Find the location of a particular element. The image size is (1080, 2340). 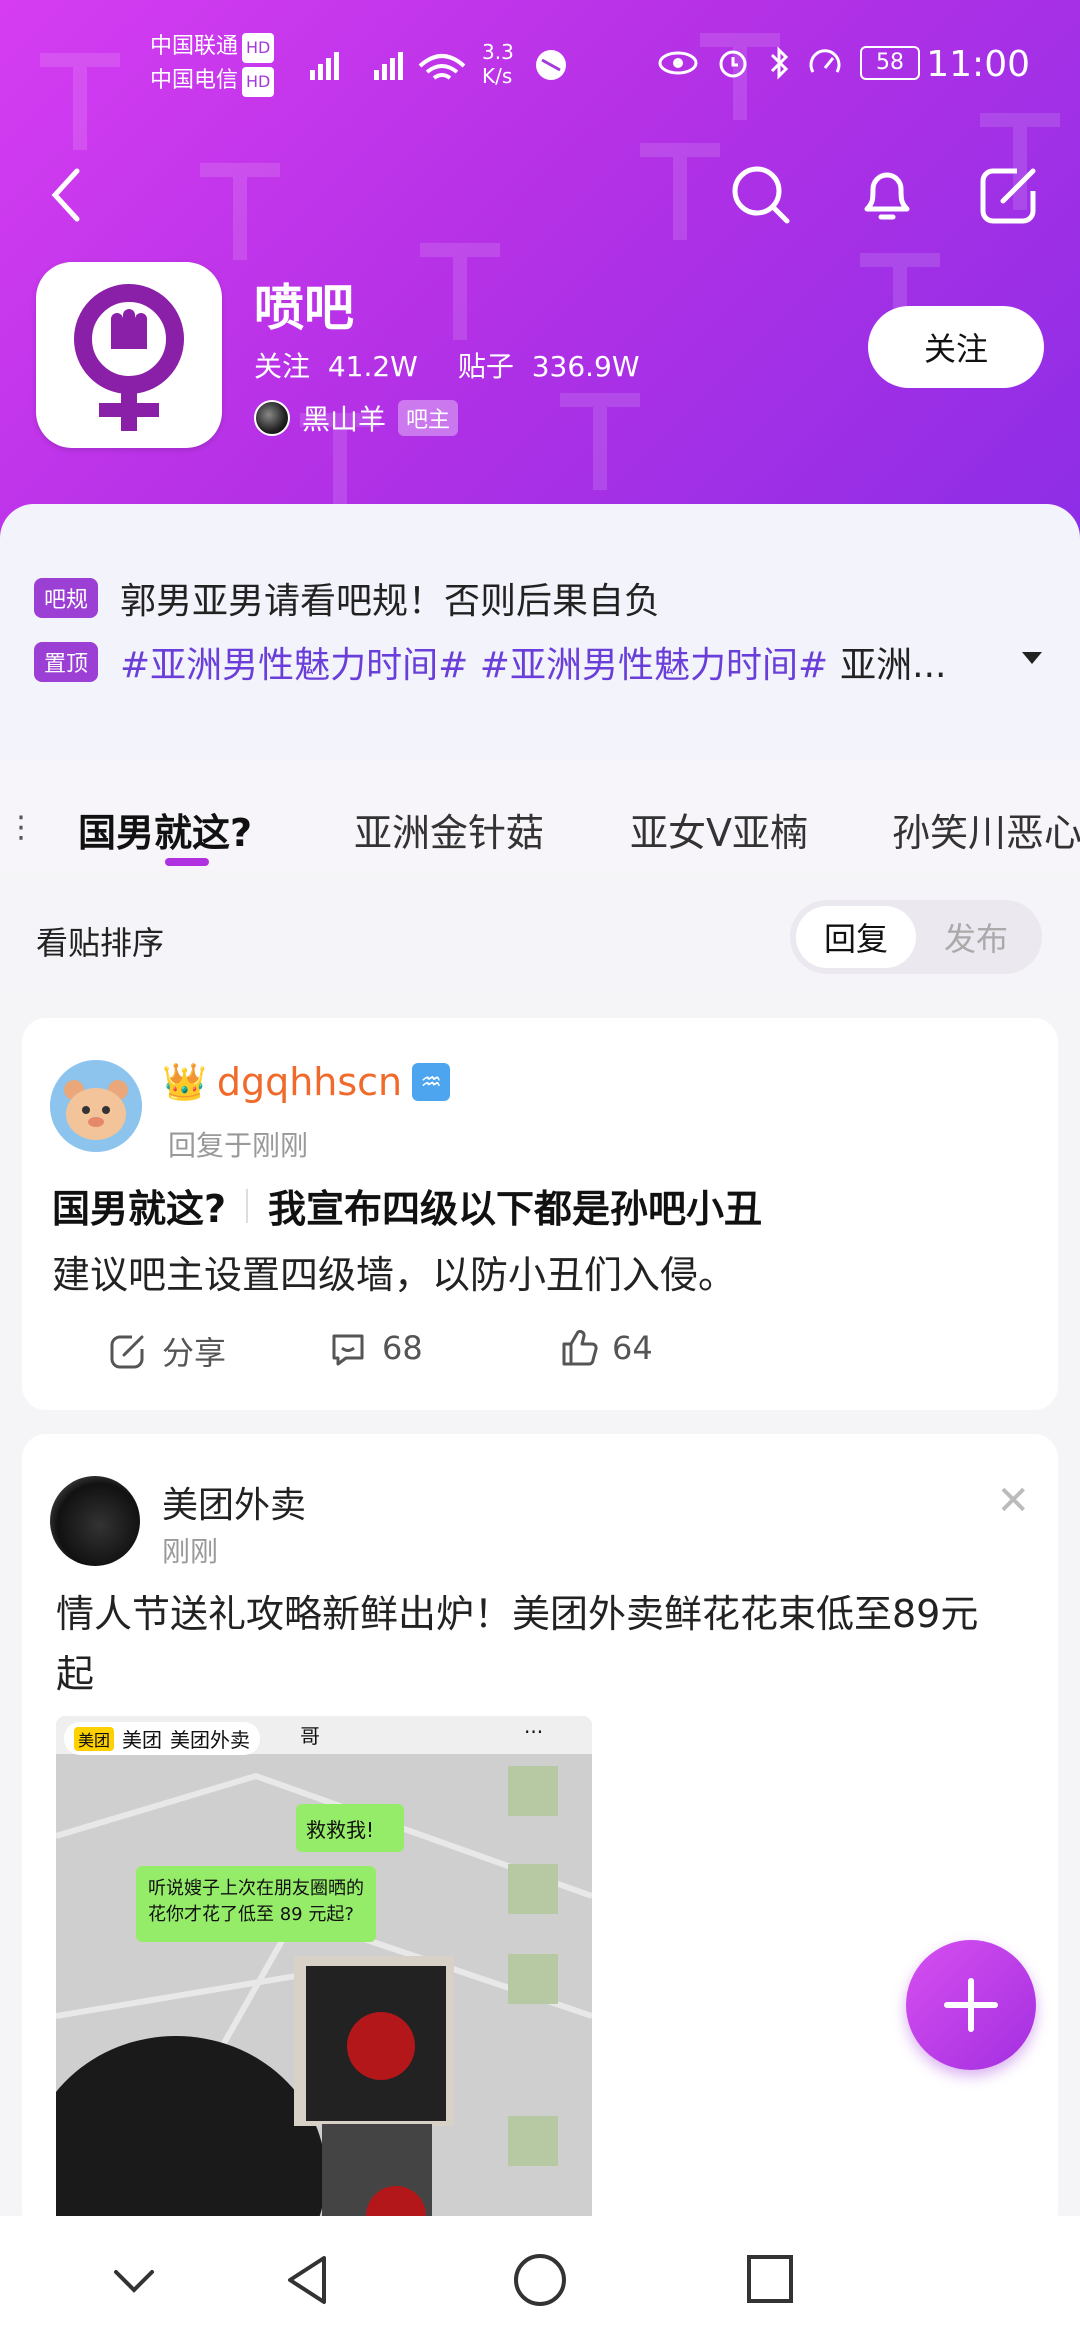

bear-avatar-icon is located at coordinates (96, 1106).